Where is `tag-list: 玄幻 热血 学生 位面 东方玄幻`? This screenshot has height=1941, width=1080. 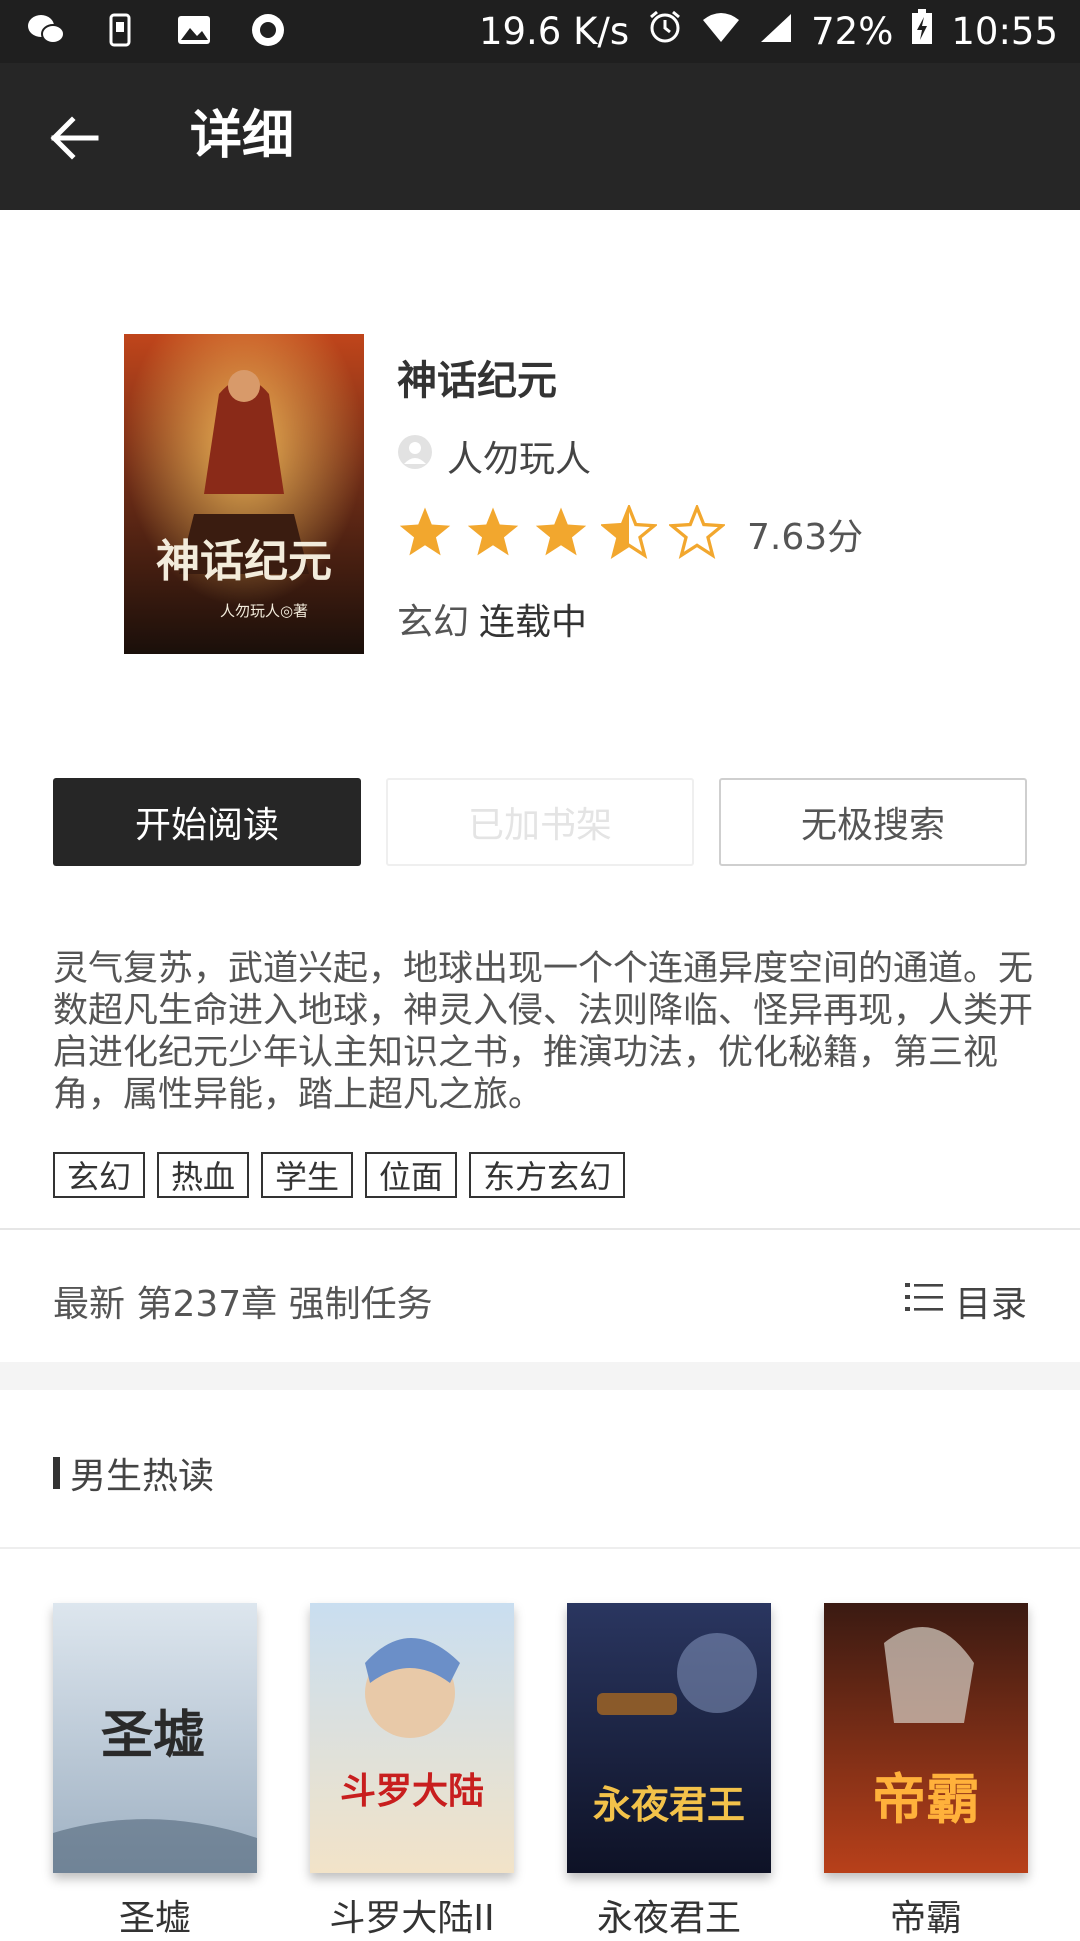 tag-list: 玄幻 热血 学生 位面 东方玄幻 is located at coordinates (339, 1175).